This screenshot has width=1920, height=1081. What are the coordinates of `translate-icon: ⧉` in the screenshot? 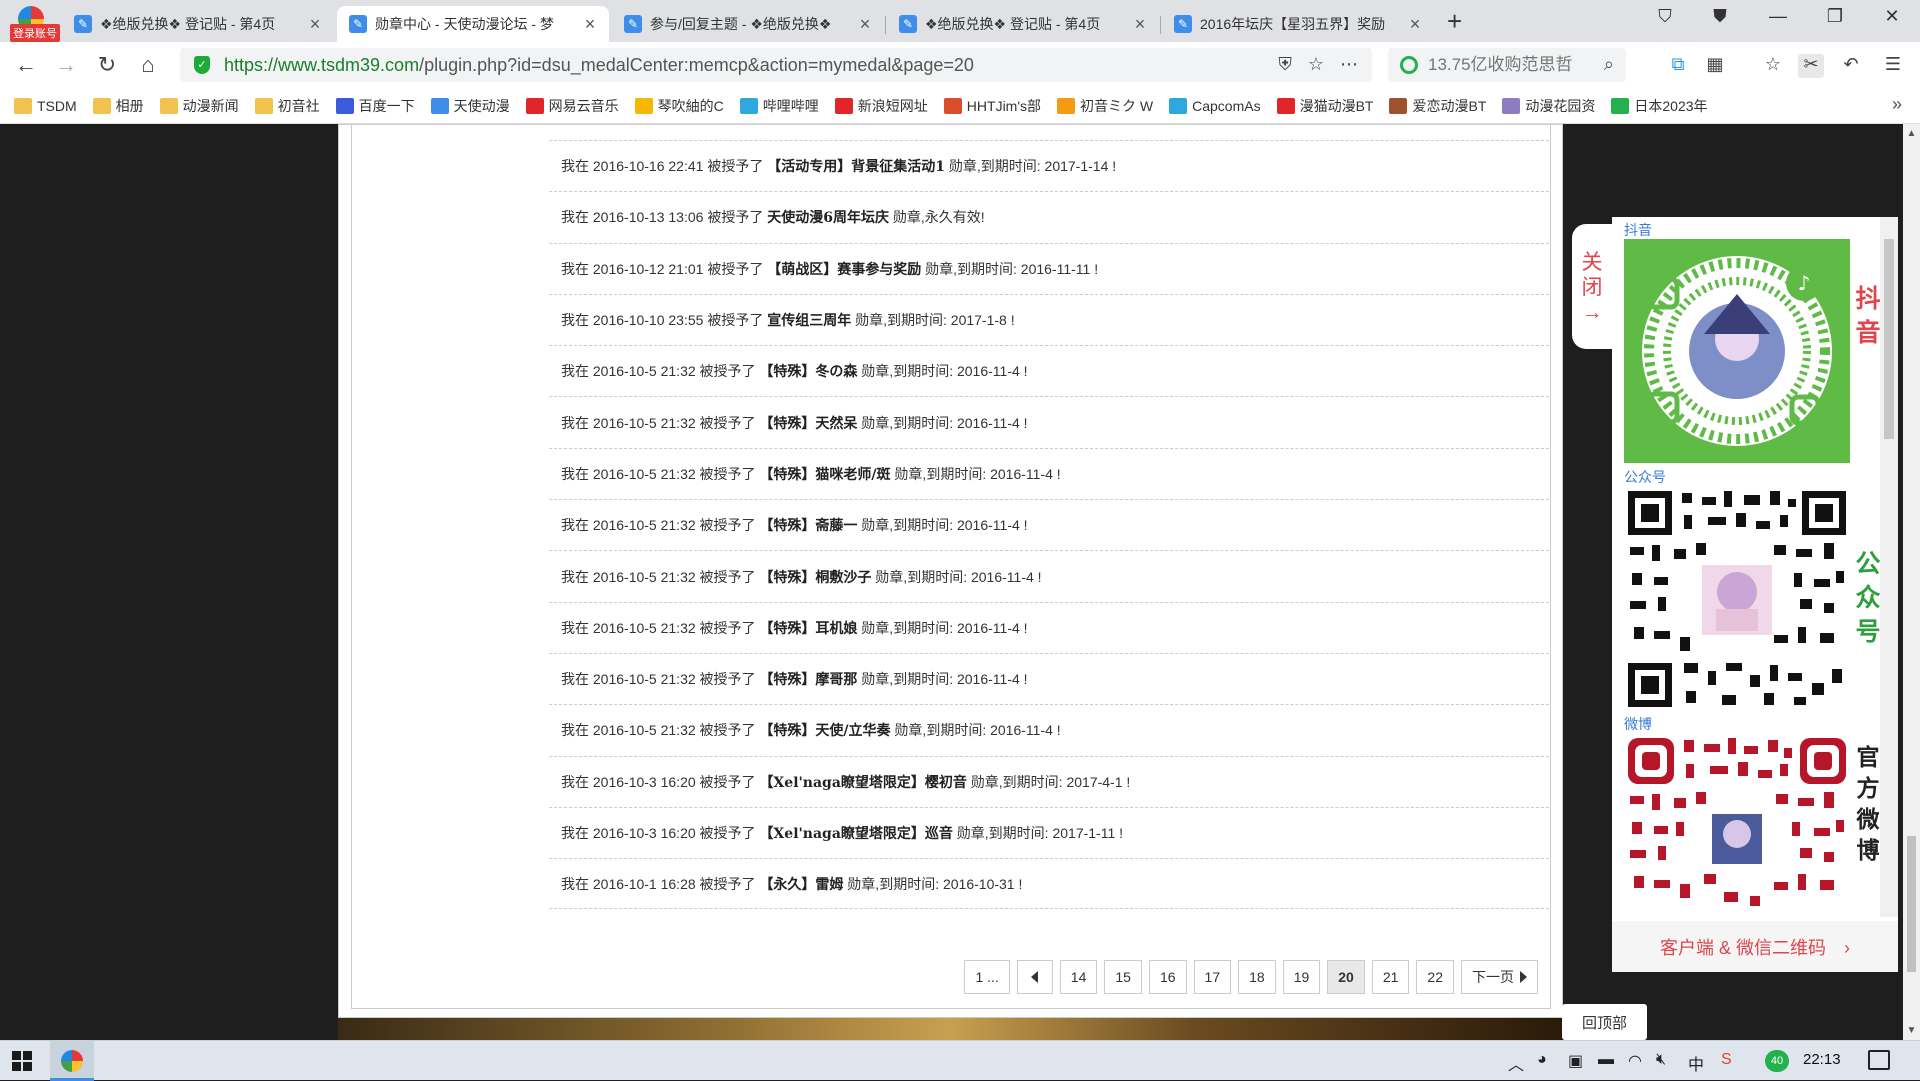 It's located at (1678, 66).